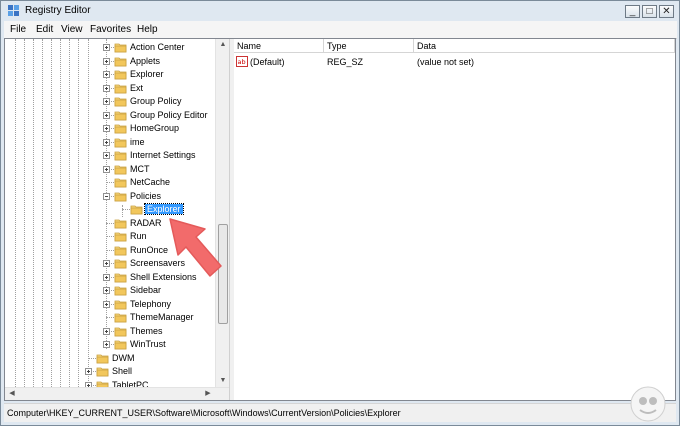  What do you see at coordinates (649, 11) in the screenshot?
I see `maximize-button: □` at bounding box center [649, 11].